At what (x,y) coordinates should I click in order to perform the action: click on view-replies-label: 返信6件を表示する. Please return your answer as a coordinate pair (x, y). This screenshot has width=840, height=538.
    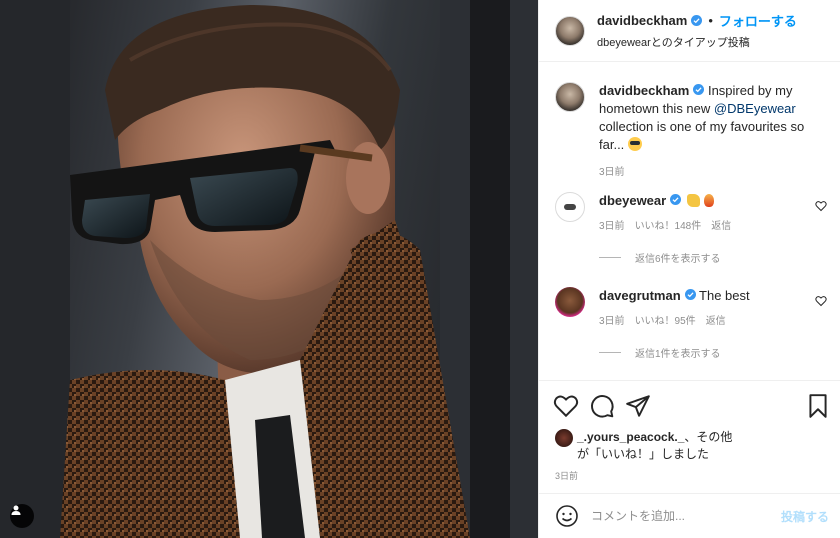
    Looking at the image, I should click on (678, 259).